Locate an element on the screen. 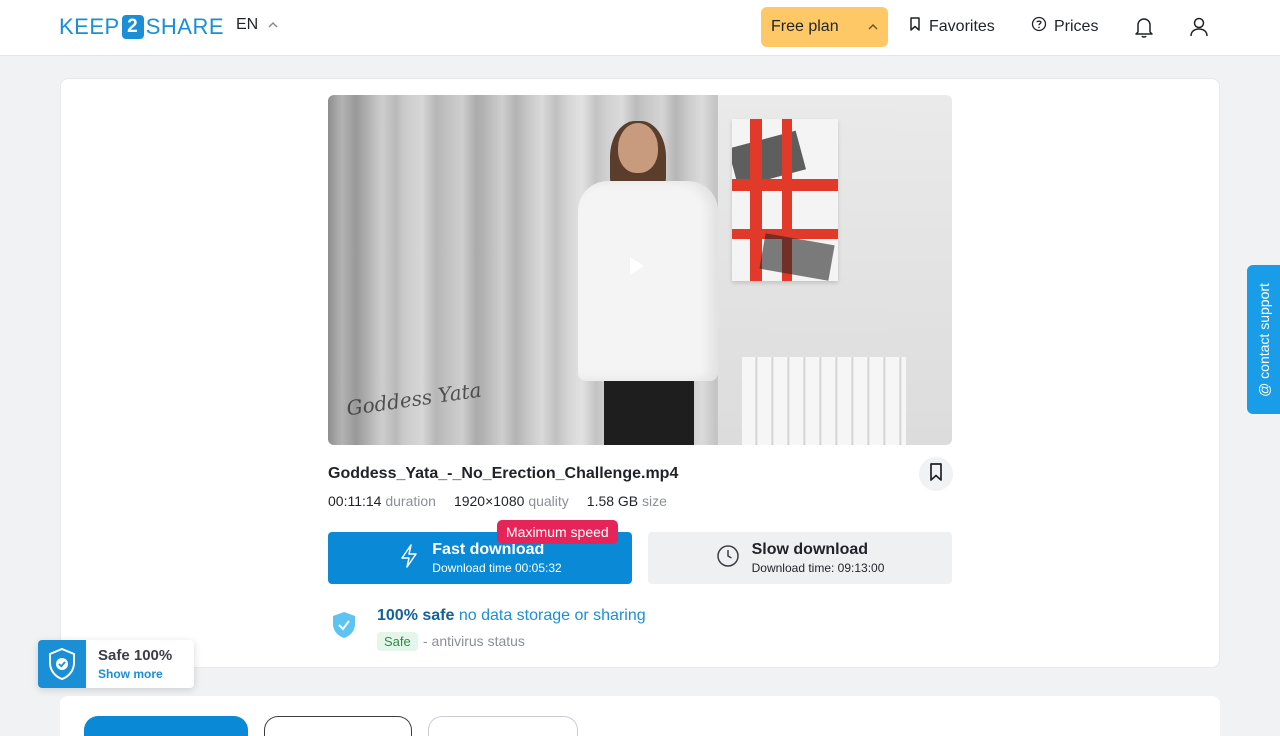  bookmark-button is located at coordinates (936, 474).